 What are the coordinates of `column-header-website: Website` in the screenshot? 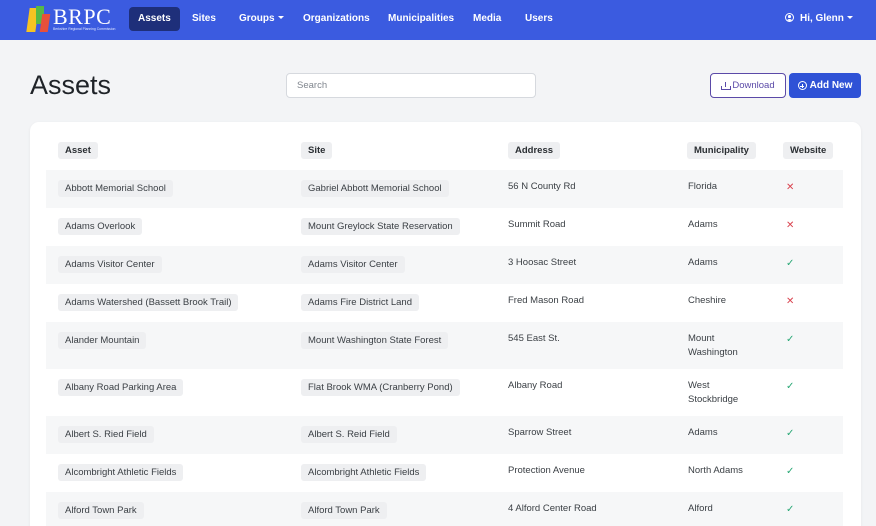 It's located at (808, 150).